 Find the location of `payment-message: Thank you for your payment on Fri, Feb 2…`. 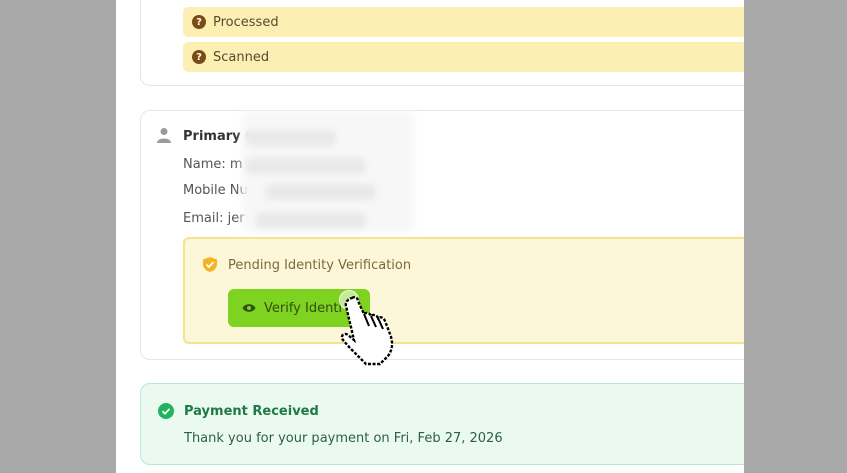

payment-message: Thank you for your payment on Fri, Feb 2… is located at coordinates (343, 438).